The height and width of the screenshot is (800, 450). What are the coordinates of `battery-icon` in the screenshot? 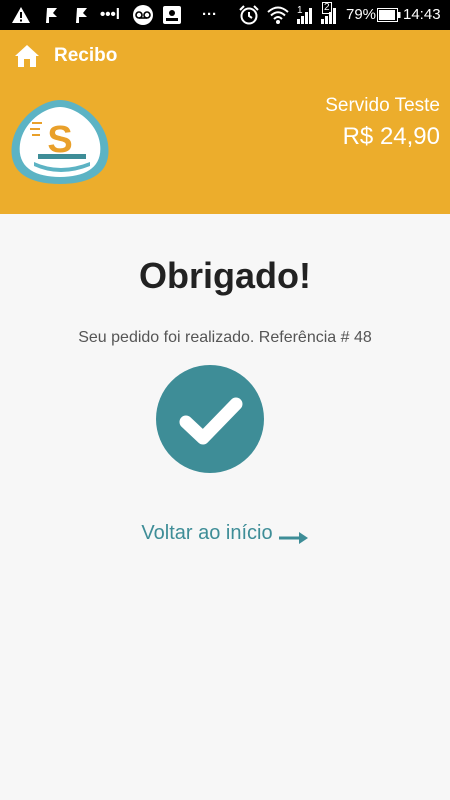 It's located at (389, 15).